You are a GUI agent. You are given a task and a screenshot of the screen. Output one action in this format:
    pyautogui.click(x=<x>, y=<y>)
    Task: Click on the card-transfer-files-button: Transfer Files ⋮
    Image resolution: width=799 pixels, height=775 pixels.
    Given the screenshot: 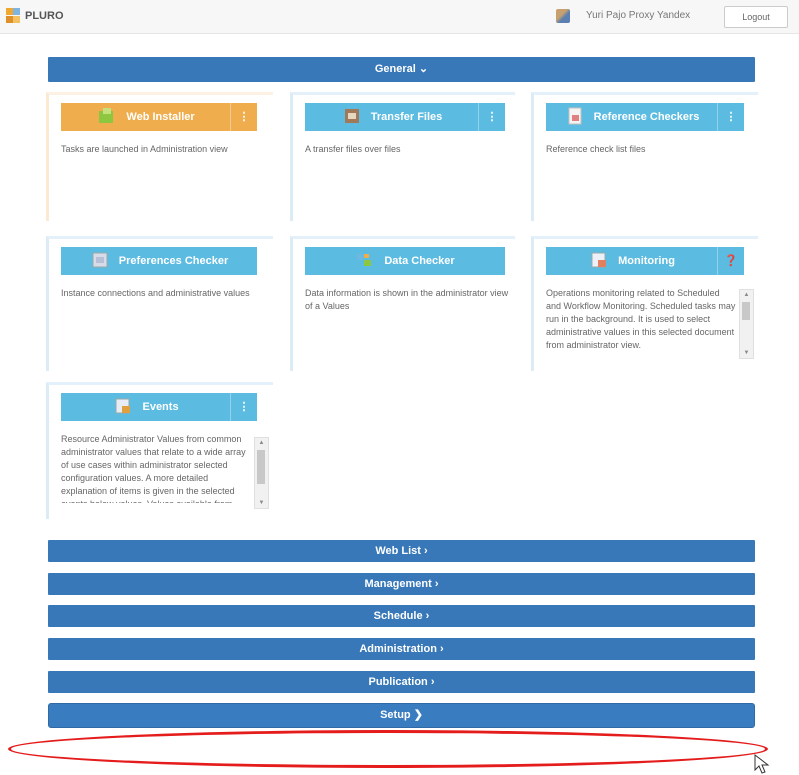 What is the action you would take?
    pyautogui.click(x=405, y=117)
    